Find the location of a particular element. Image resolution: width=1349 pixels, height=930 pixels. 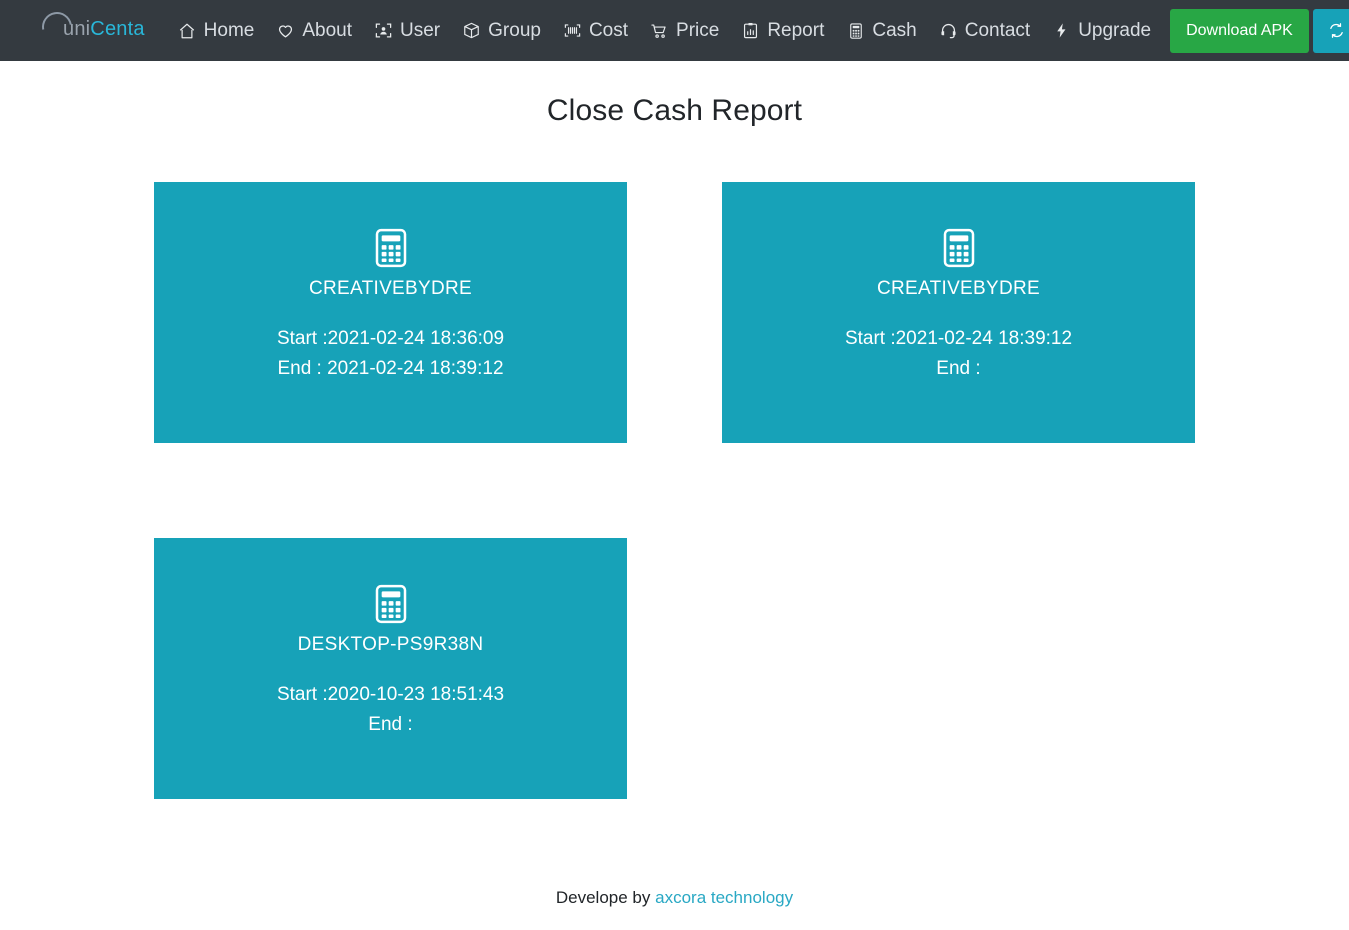

nav-item-price-label: Price is located at coordinates (698, 30).